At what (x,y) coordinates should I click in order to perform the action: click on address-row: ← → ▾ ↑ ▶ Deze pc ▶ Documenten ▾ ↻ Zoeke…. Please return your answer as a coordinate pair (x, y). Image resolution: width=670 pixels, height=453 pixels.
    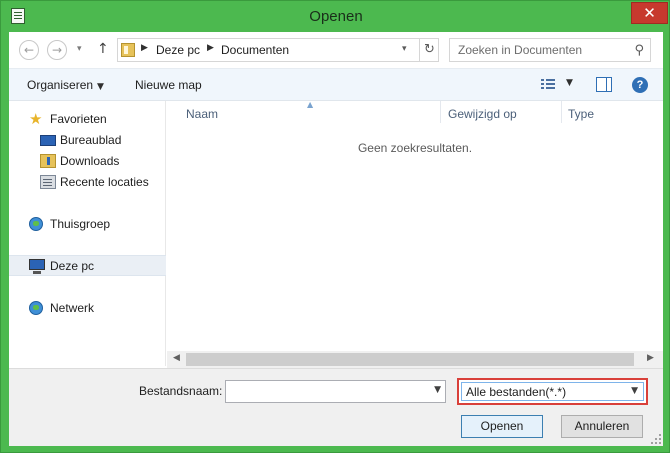
    Looking at the image, I should click on (336, 50).